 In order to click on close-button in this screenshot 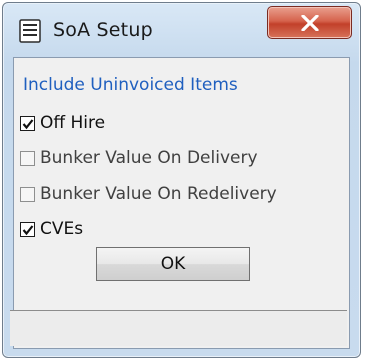, I will do `click(309, 22)`.